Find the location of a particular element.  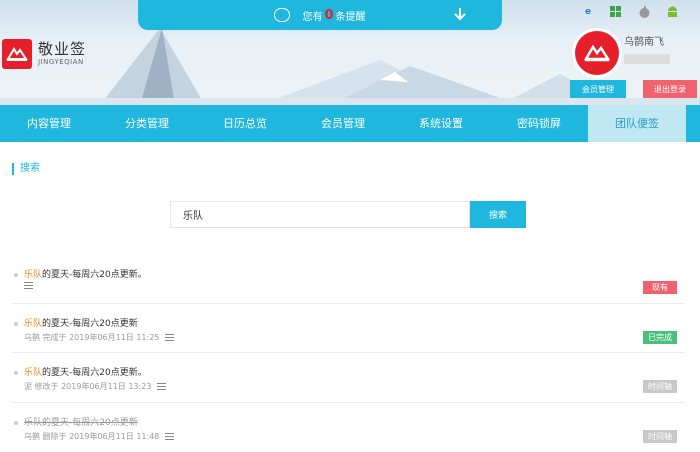

ie-icon: e is located at coordinates (588, 12).